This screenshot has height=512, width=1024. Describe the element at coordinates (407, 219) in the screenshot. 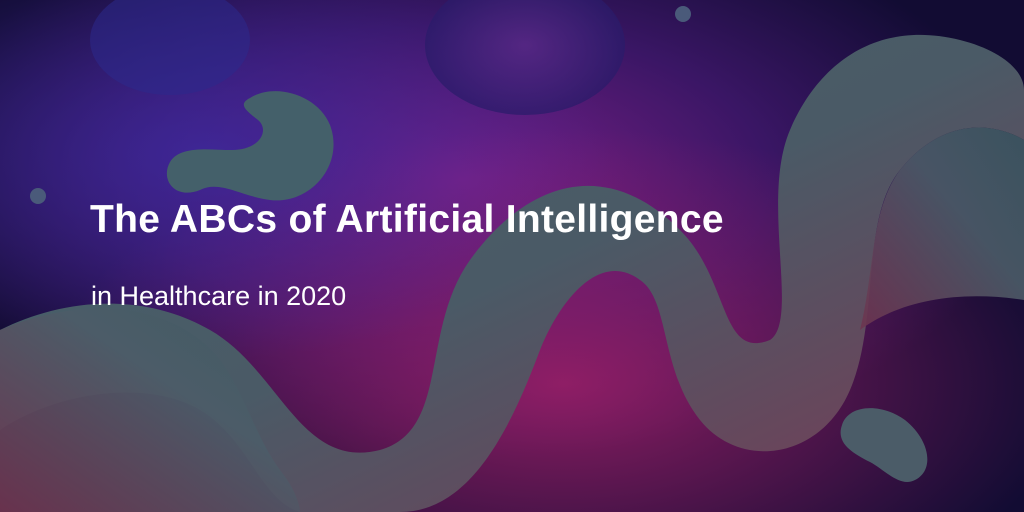

I see `banner-title: The ABCs of Artificial Intelligence` at that location.